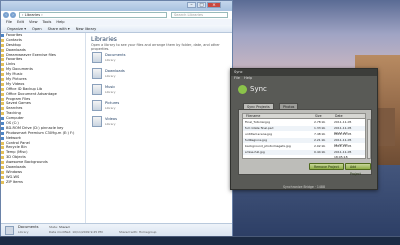 Image resolution: width=400 pixels, height=245 pixels. I want to click on nav-item-label: ZIP Items, so click(14, 181).